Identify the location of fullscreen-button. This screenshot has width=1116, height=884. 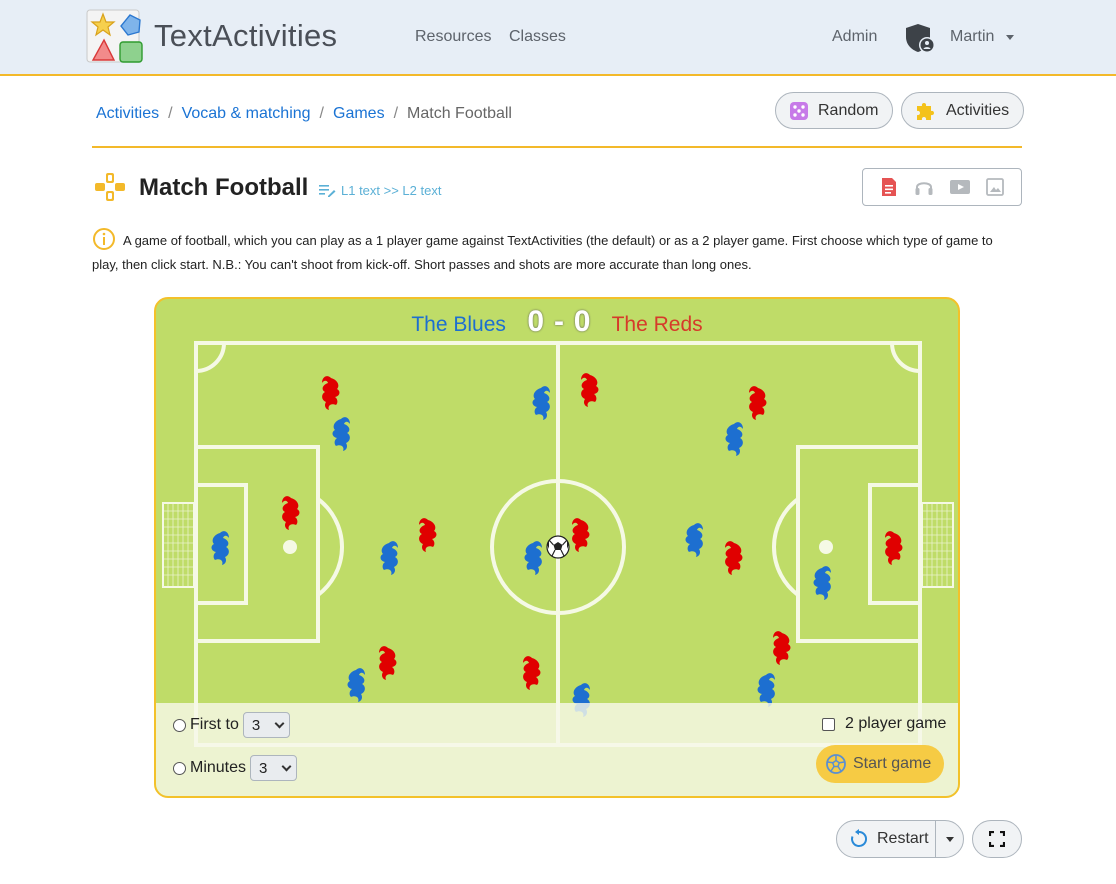
(997, 839).